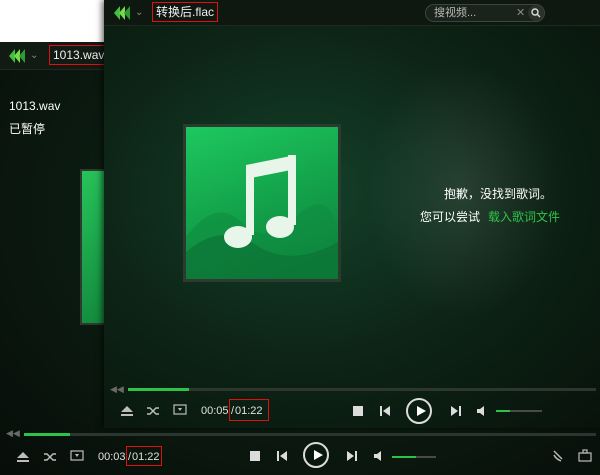  I want to click on back-progress-row: ◀◀, so click(300, 434).